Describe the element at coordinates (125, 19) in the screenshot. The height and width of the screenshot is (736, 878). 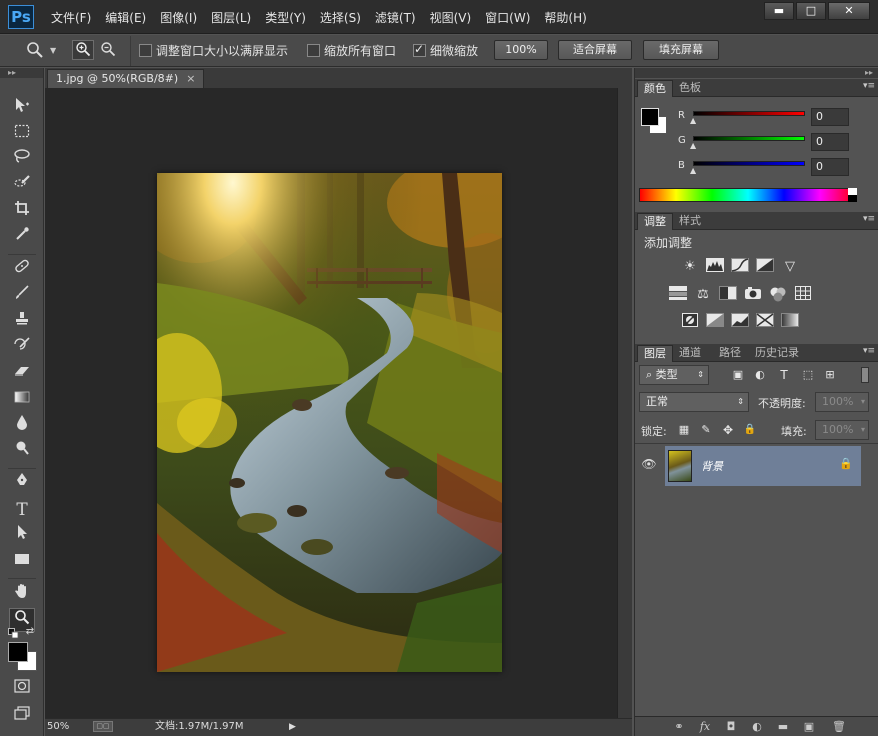
I see `menu-edit: 编辑(E)` at that location.